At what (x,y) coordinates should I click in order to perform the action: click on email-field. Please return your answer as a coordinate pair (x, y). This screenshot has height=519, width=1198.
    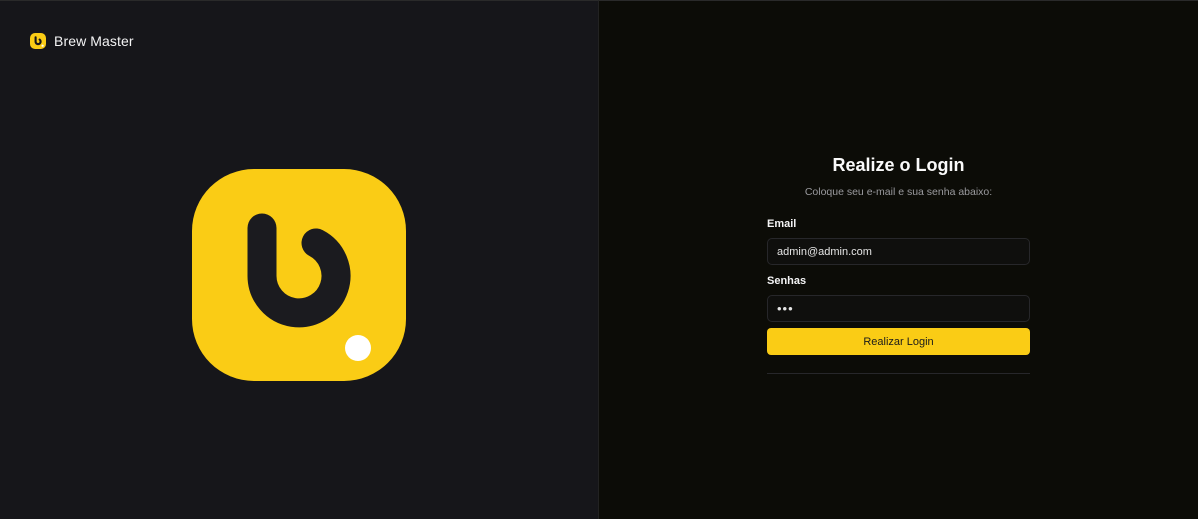
    Looking at the image, I should click on (898, 251).